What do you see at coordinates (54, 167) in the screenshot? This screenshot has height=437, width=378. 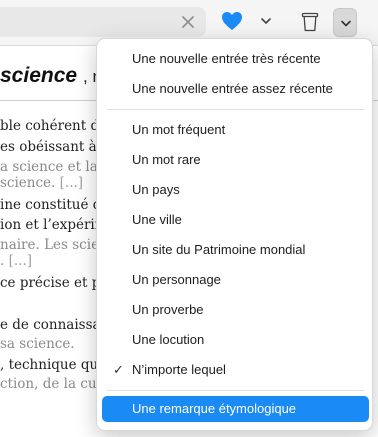 I see `example-line: a science et la t` at bounding box center [54, 167].